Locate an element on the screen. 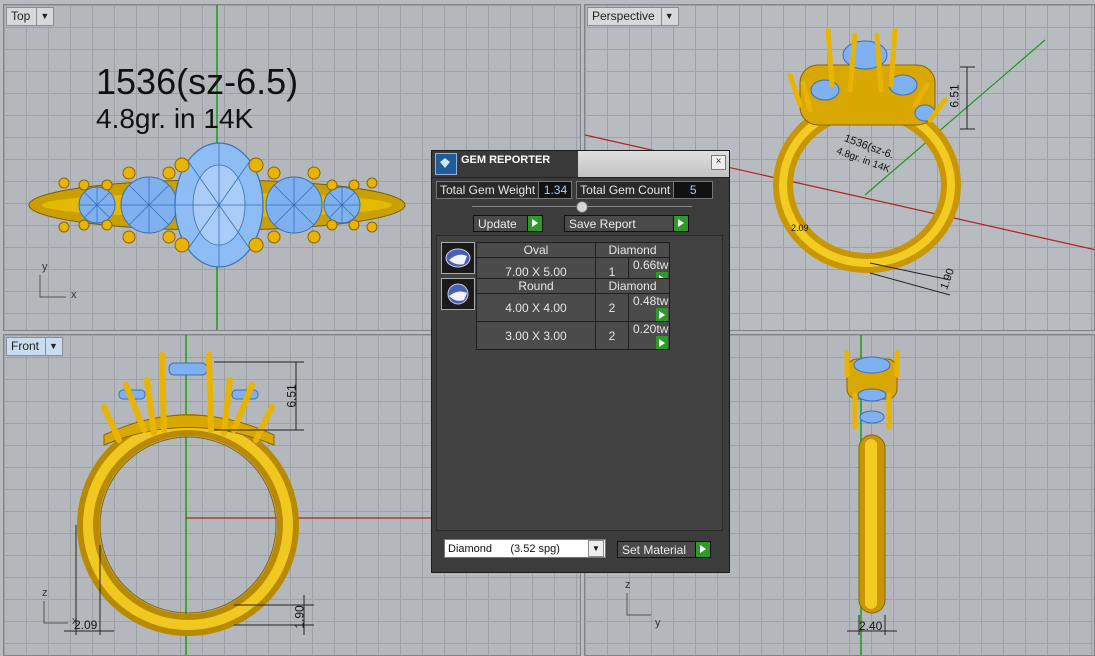 The image size is (1095, 656). gem-weight: 0.48tw is located at coordinates (651, 301).